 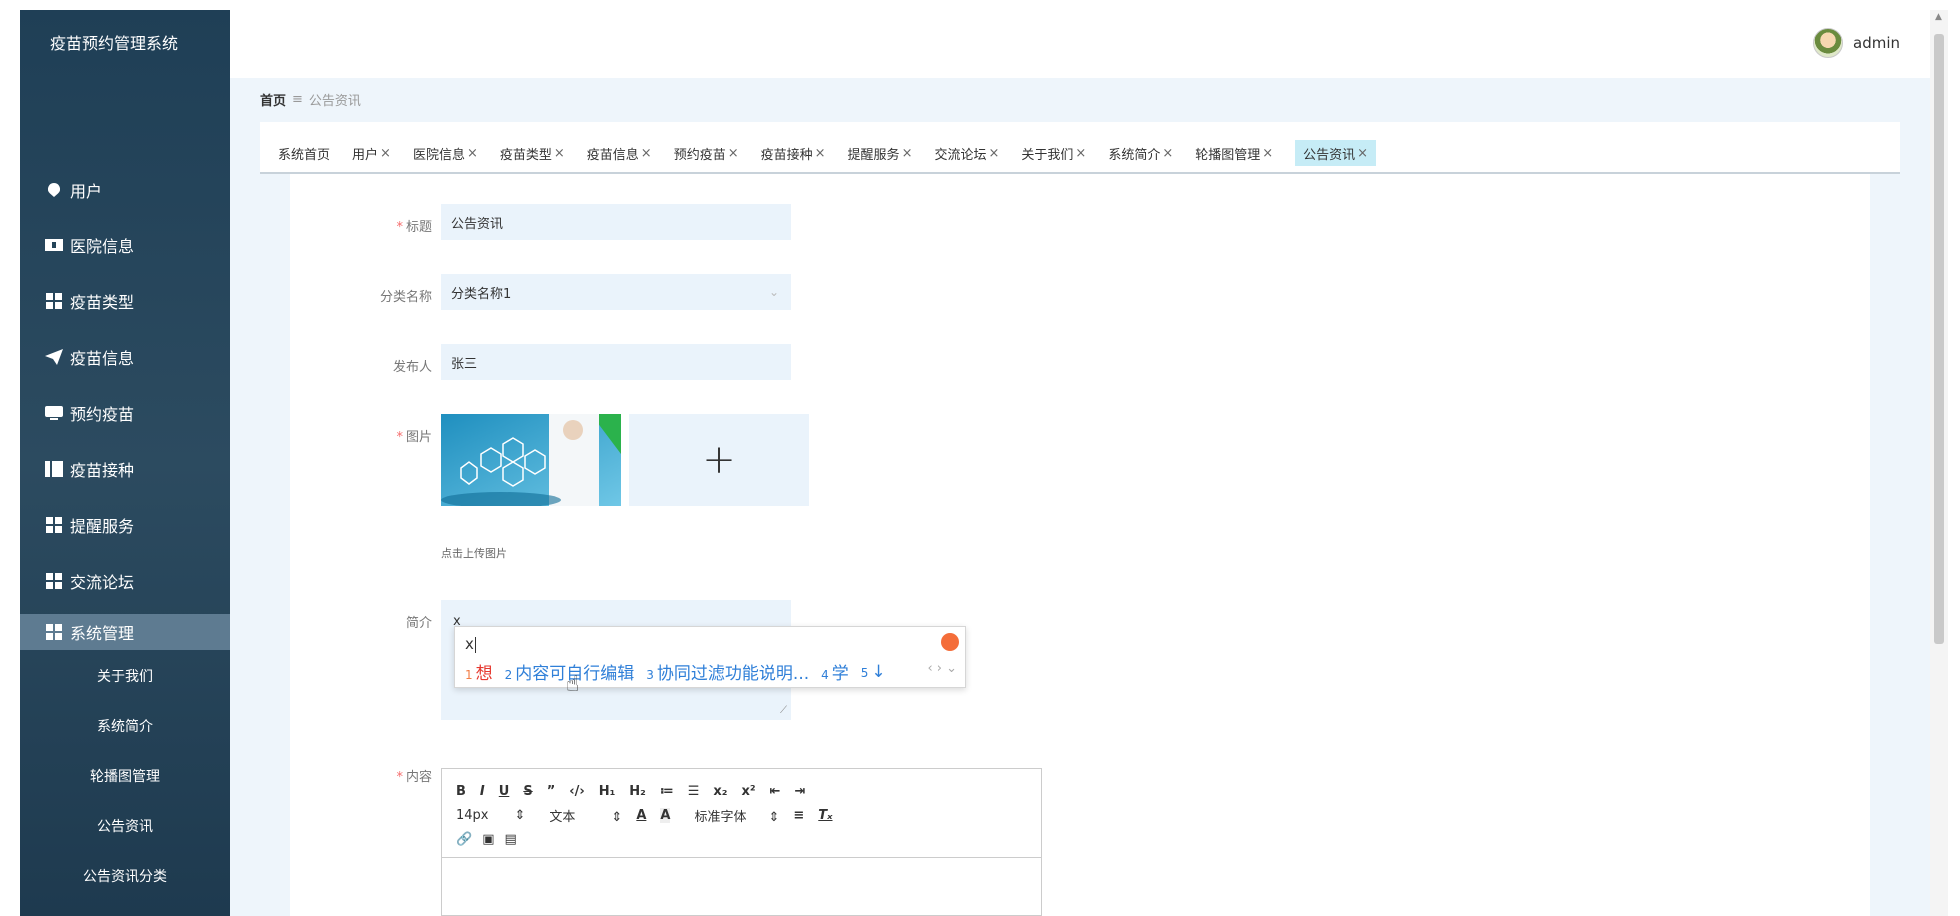 I want to click on strike-button: S, so click(x=527, y=791).